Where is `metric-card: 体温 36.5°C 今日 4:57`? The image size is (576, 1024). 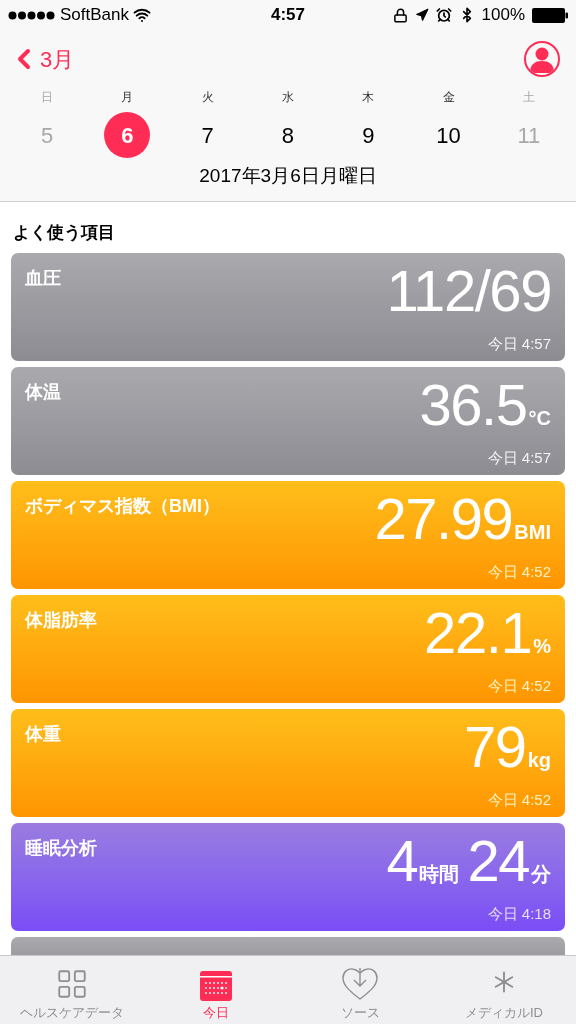 metric-card: 体温 36.5°C 今日 4:57 is located at coordinates (288, 421).